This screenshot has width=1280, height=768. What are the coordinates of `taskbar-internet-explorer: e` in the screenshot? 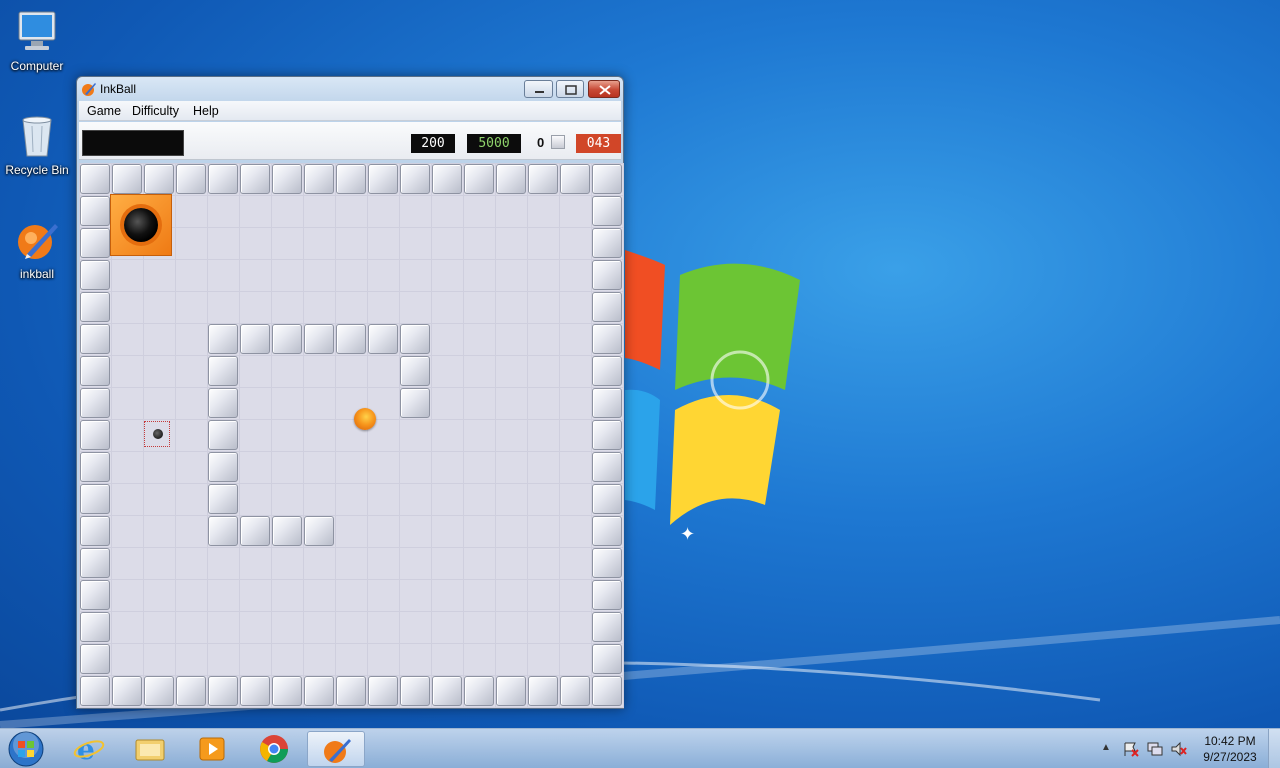 It's located at (89, 749).